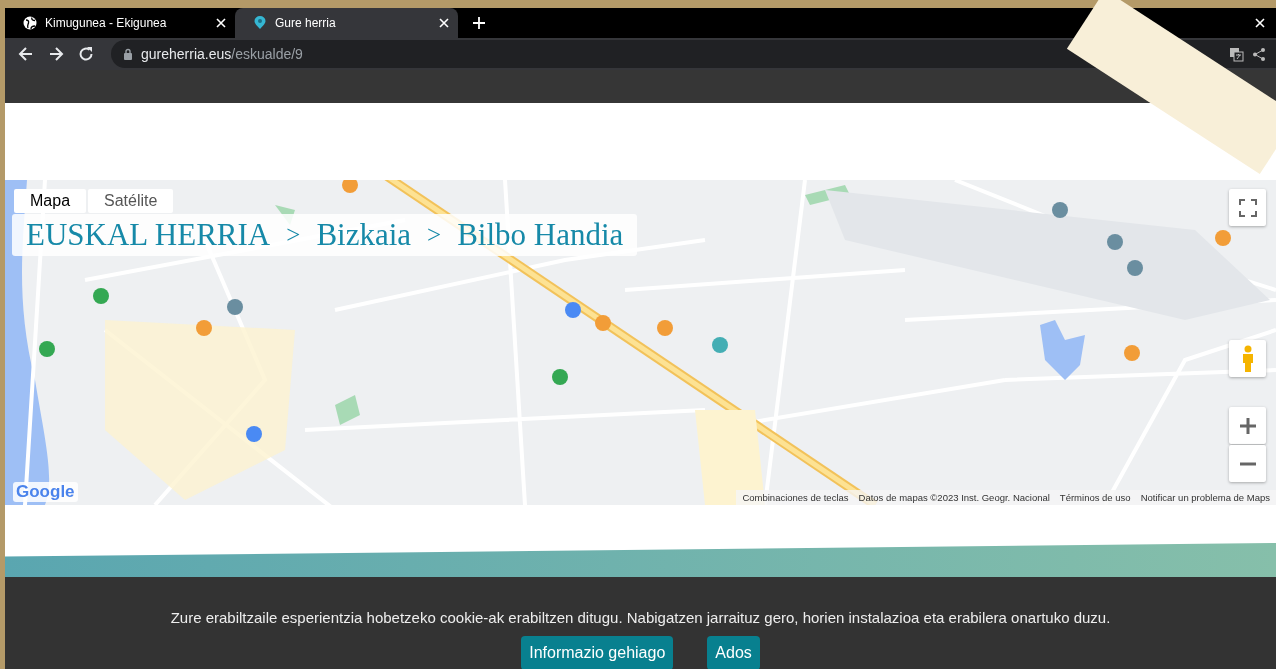 The width and height of the screenshot is (1276, 669). Describe the element at coordinates (479, 23) in the screenshot. I see `new-tab-icon` at that location.